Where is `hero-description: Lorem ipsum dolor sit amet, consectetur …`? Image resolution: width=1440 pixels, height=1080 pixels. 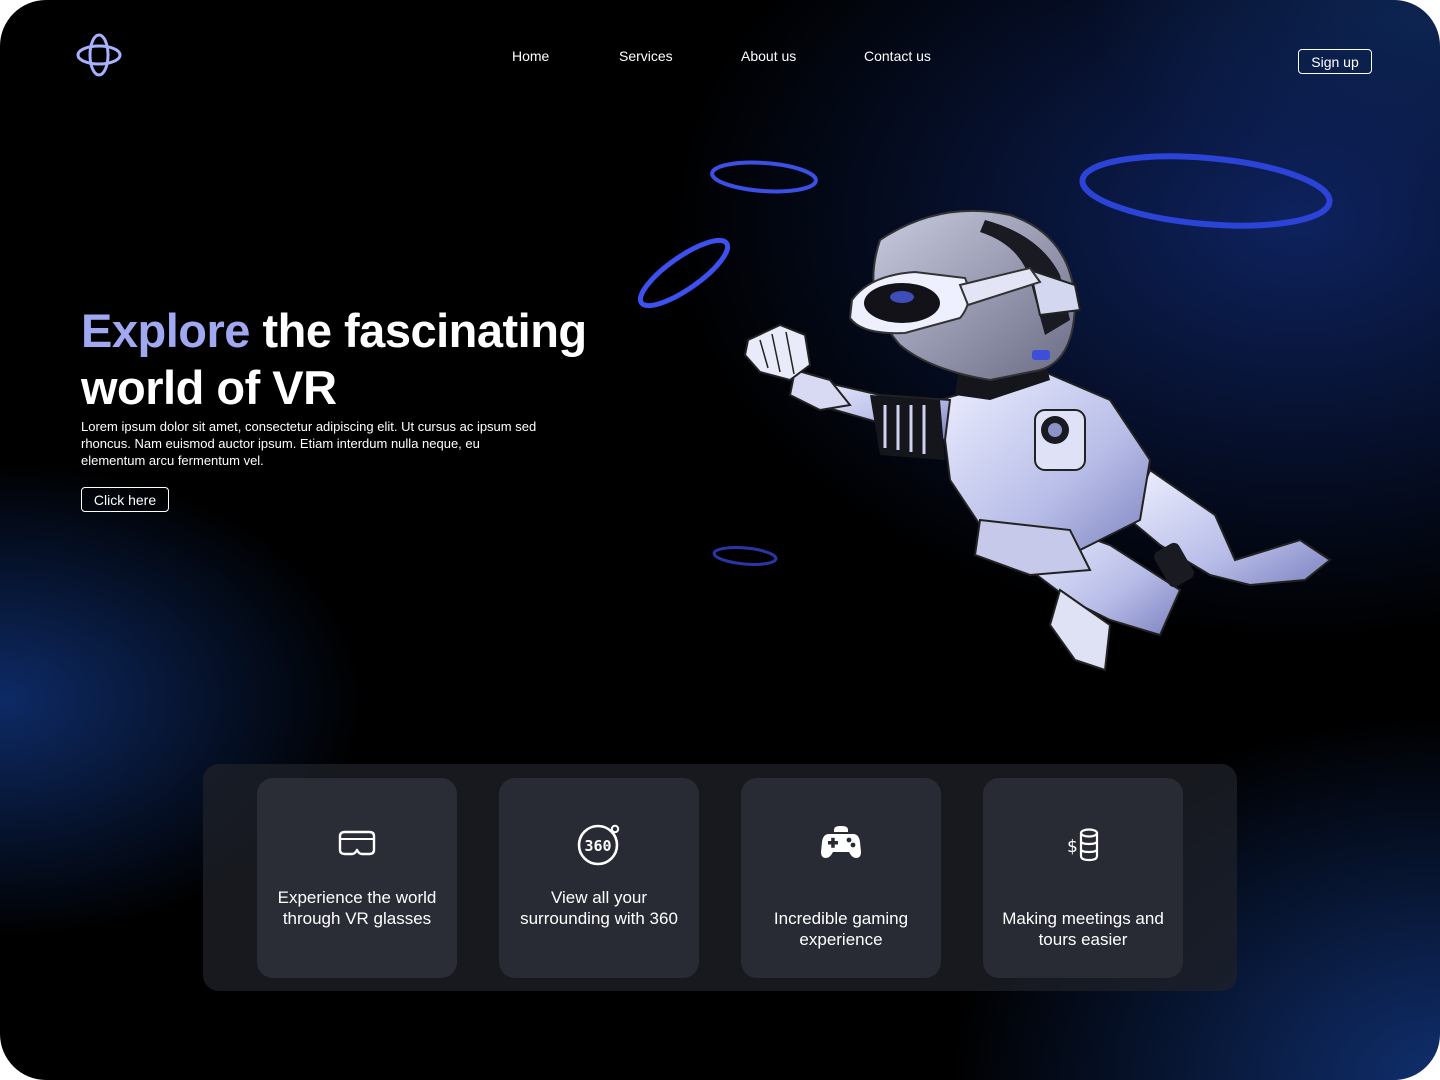 hero-description: Lorem ipsum dolor sit amet, consectetur … is located at coordinates (309, 443).